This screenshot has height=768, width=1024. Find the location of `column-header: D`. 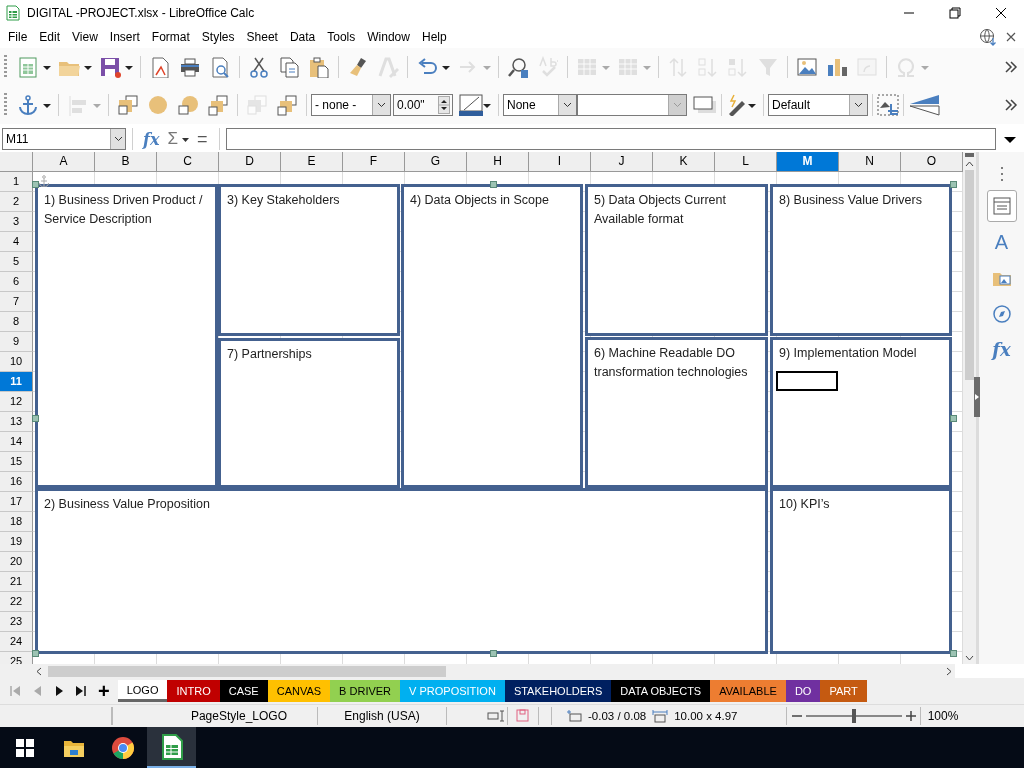

column-header: D is located at coordinates (250, 162).